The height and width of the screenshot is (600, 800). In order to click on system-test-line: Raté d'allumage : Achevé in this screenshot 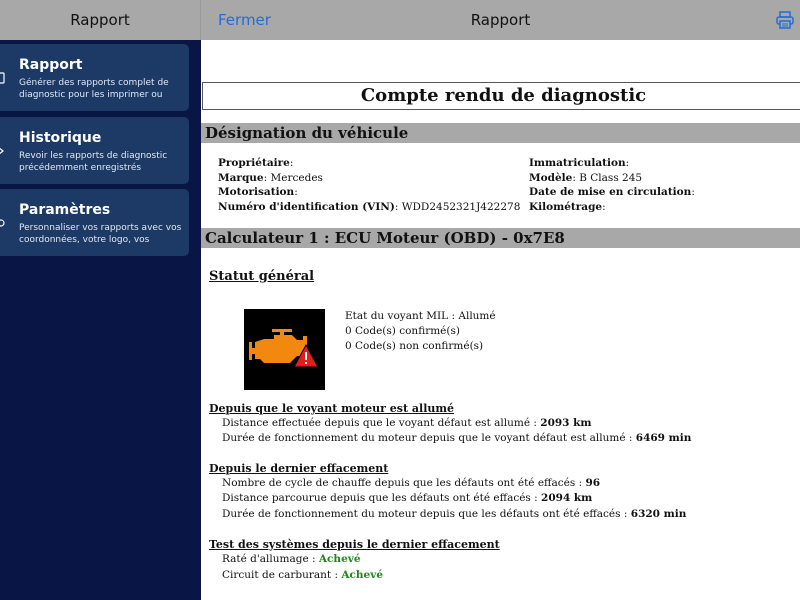, I will do `click(291, 559)`.